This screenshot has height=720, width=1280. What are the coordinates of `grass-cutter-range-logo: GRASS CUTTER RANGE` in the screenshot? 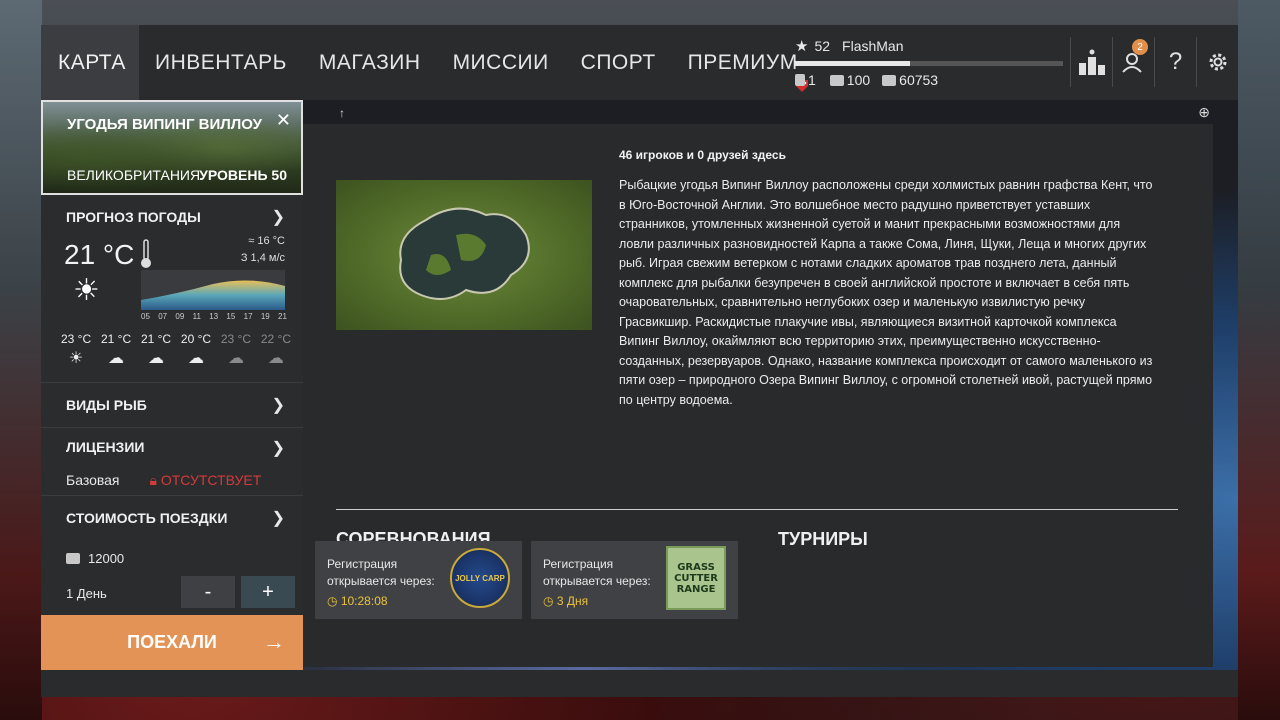 It's located at (696, 578).